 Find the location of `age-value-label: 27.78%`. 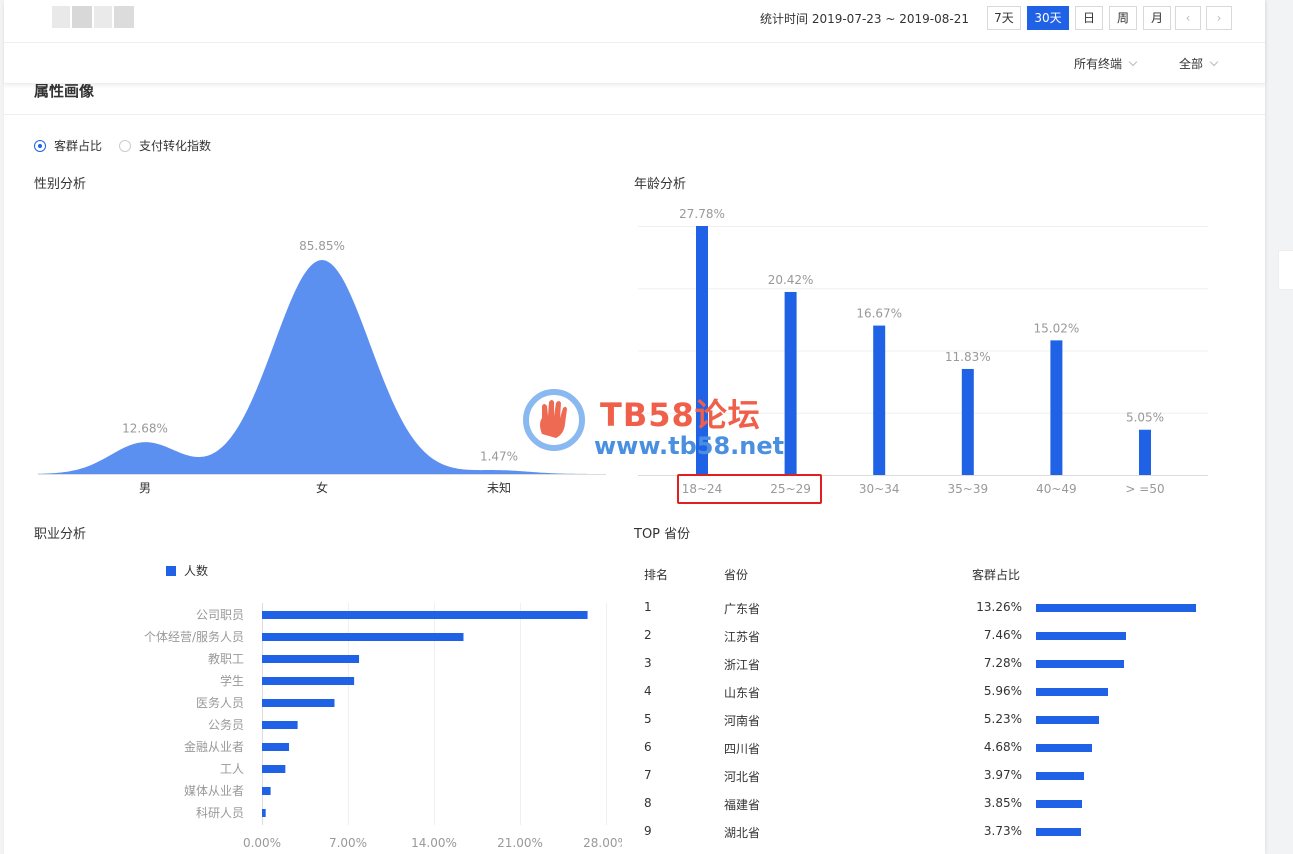

age-value-label: 27.78% is located at coordinates (702, 214).